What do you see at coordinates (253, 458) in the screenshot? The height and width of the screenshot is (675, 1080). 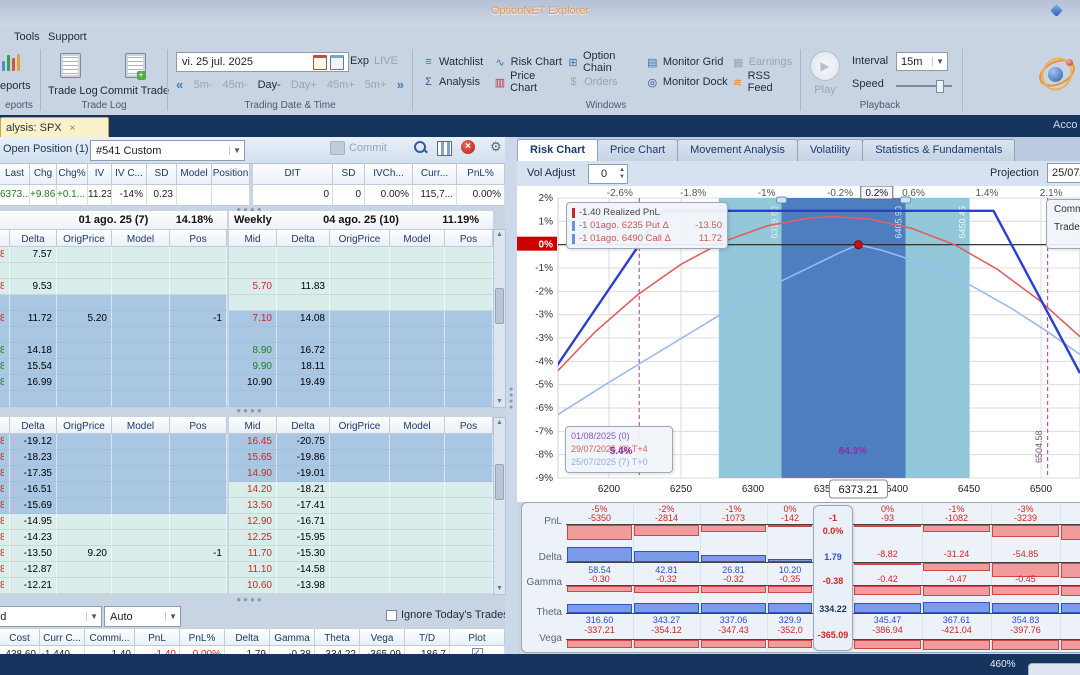 I see `strike-cell: 15.65` at bounding box center [253, 458].